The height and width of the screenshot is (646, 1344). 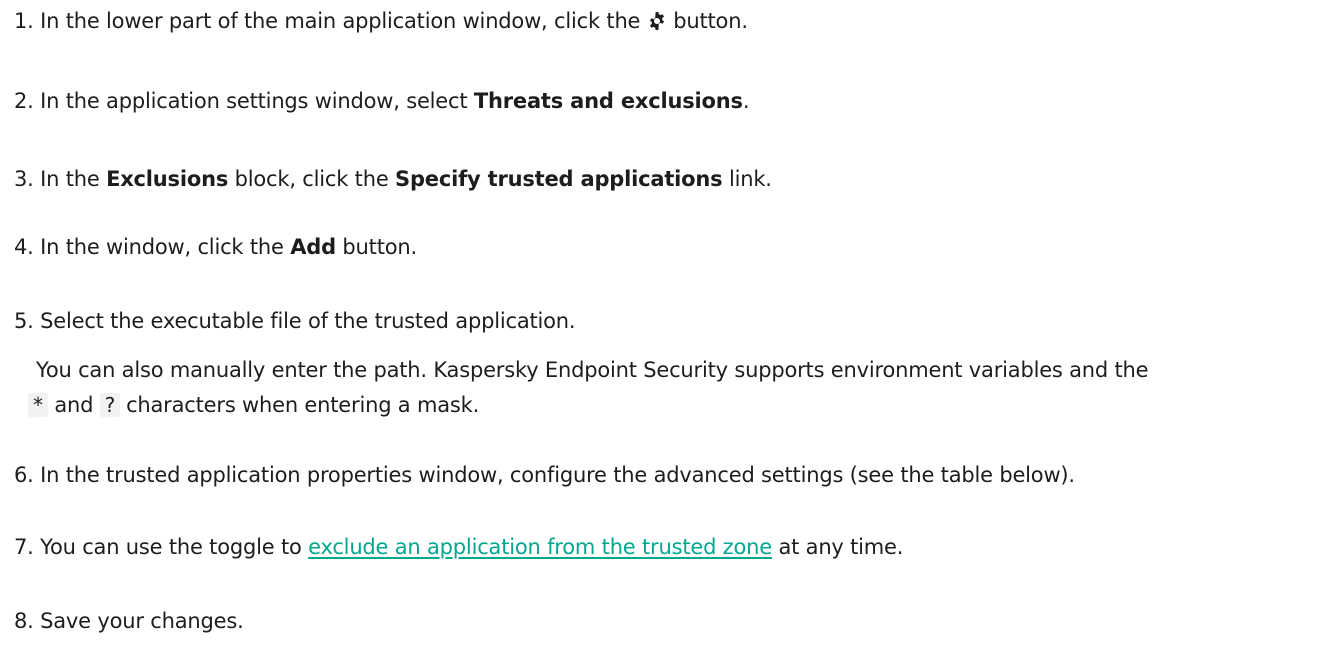 I want to click on wildcard-asterisk: *, so click(x=38, y=405).